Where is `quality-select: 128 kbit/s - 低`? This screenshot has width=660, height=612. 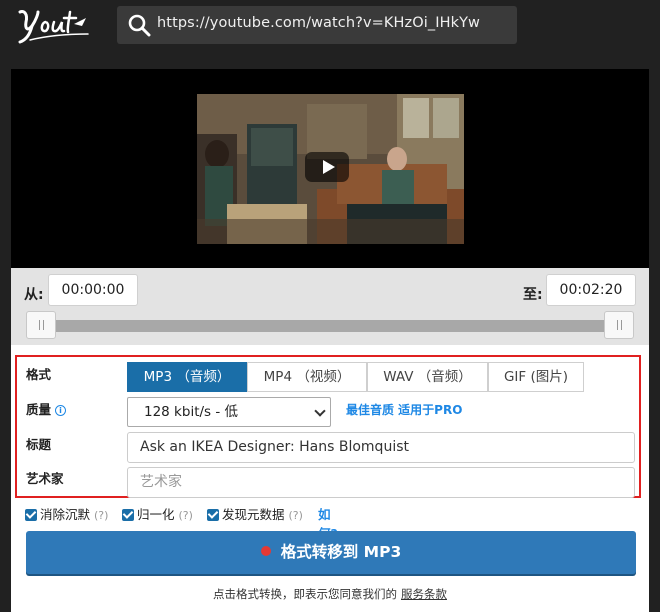 quality-select: 128 kbit/s - 低 is located at coordinates (229, 412).